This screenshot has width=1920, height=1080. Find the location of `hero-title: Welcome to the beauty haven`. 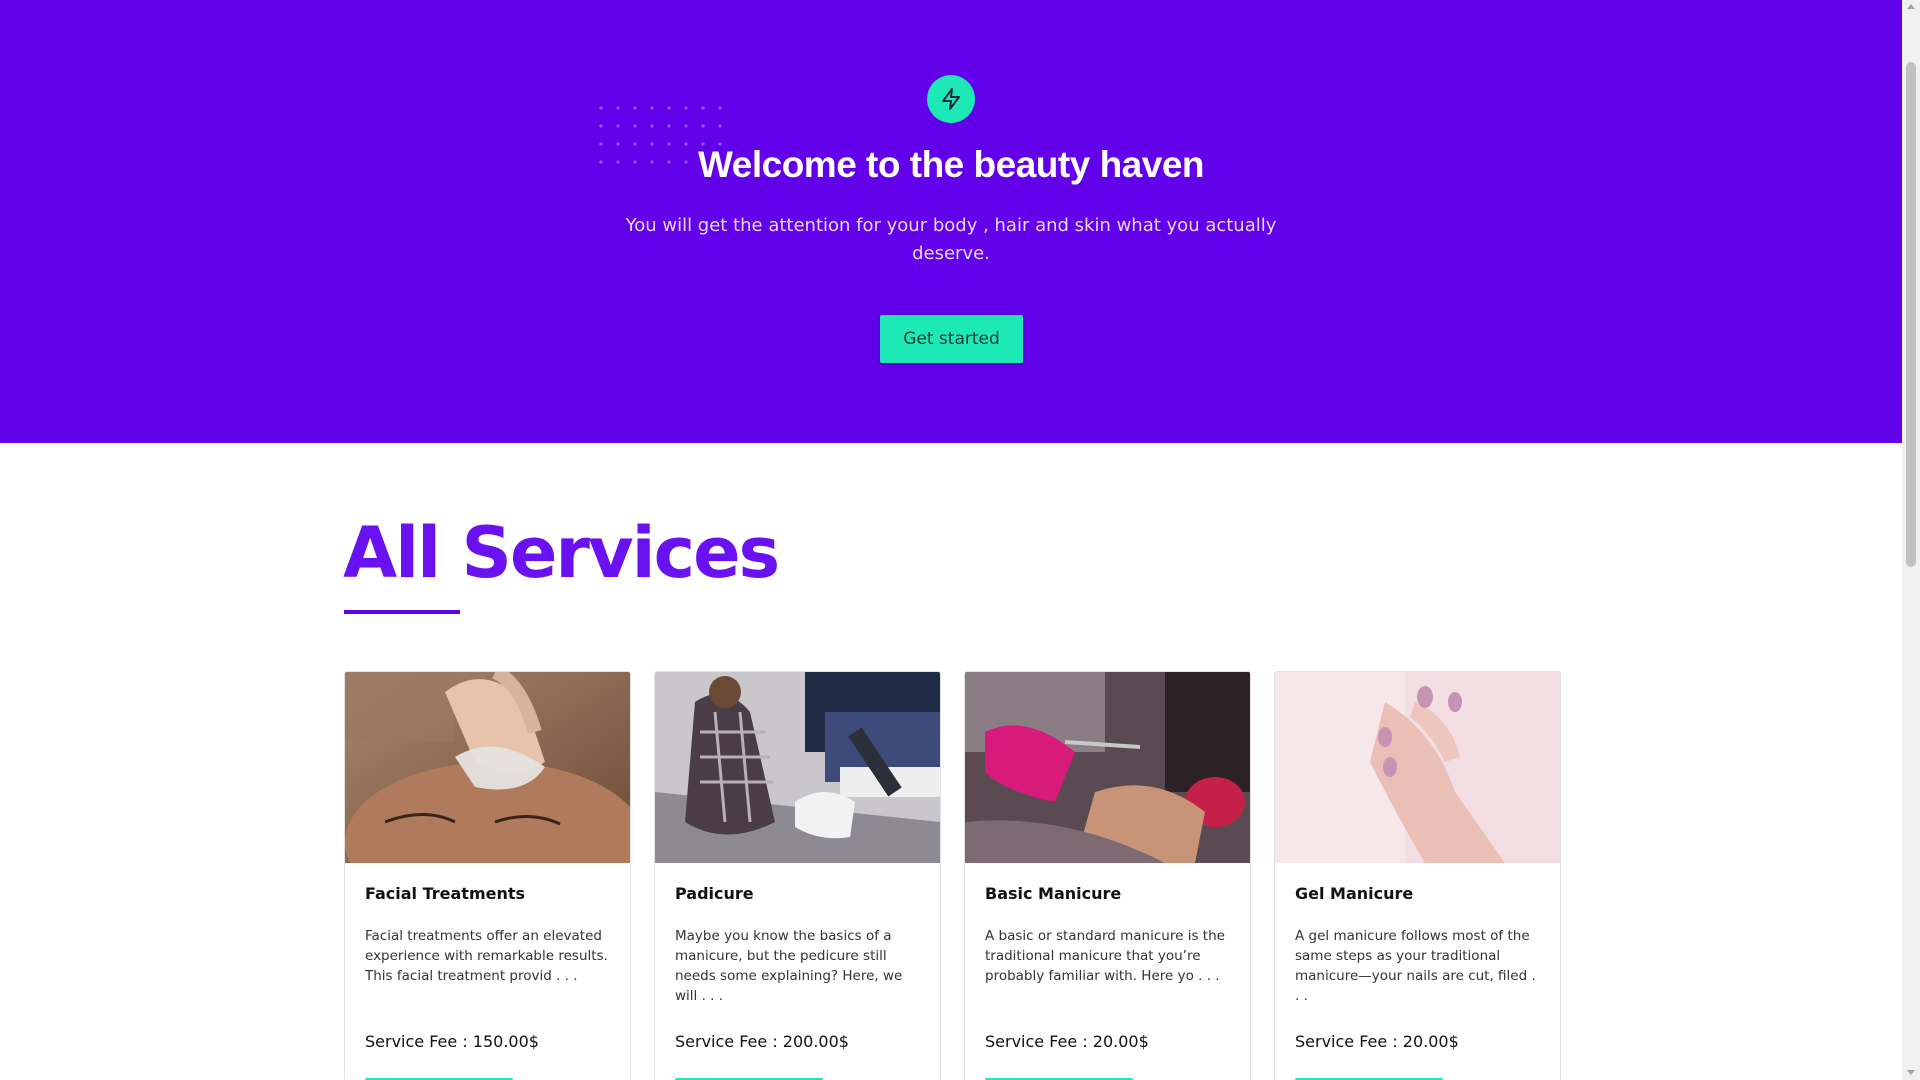

hero-title: Welcome to the beauty haven is located at coordinates (951, 164).